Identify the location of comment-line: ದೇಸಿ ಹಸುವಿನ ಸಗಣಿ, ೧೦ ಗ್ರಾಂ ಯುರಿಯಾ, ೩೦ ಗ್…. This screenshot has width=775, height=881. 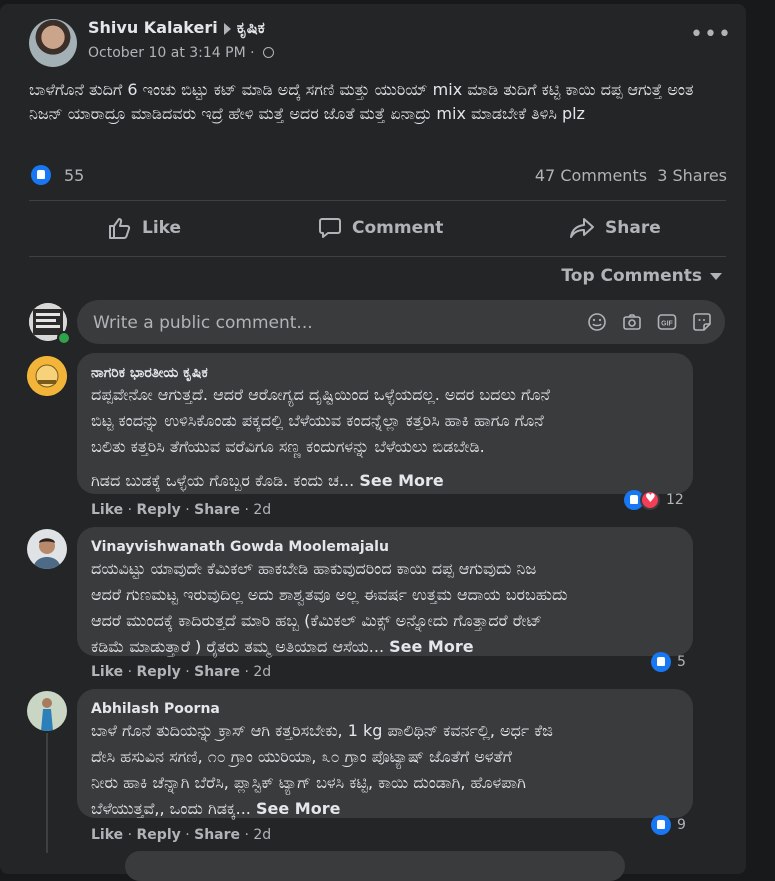
(301, 756).